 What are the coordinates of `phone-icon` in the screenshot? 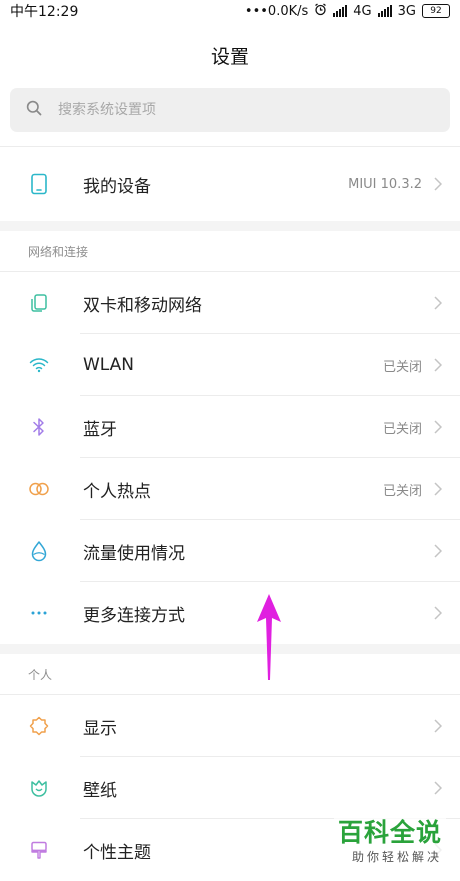 It's located at (39, 184).